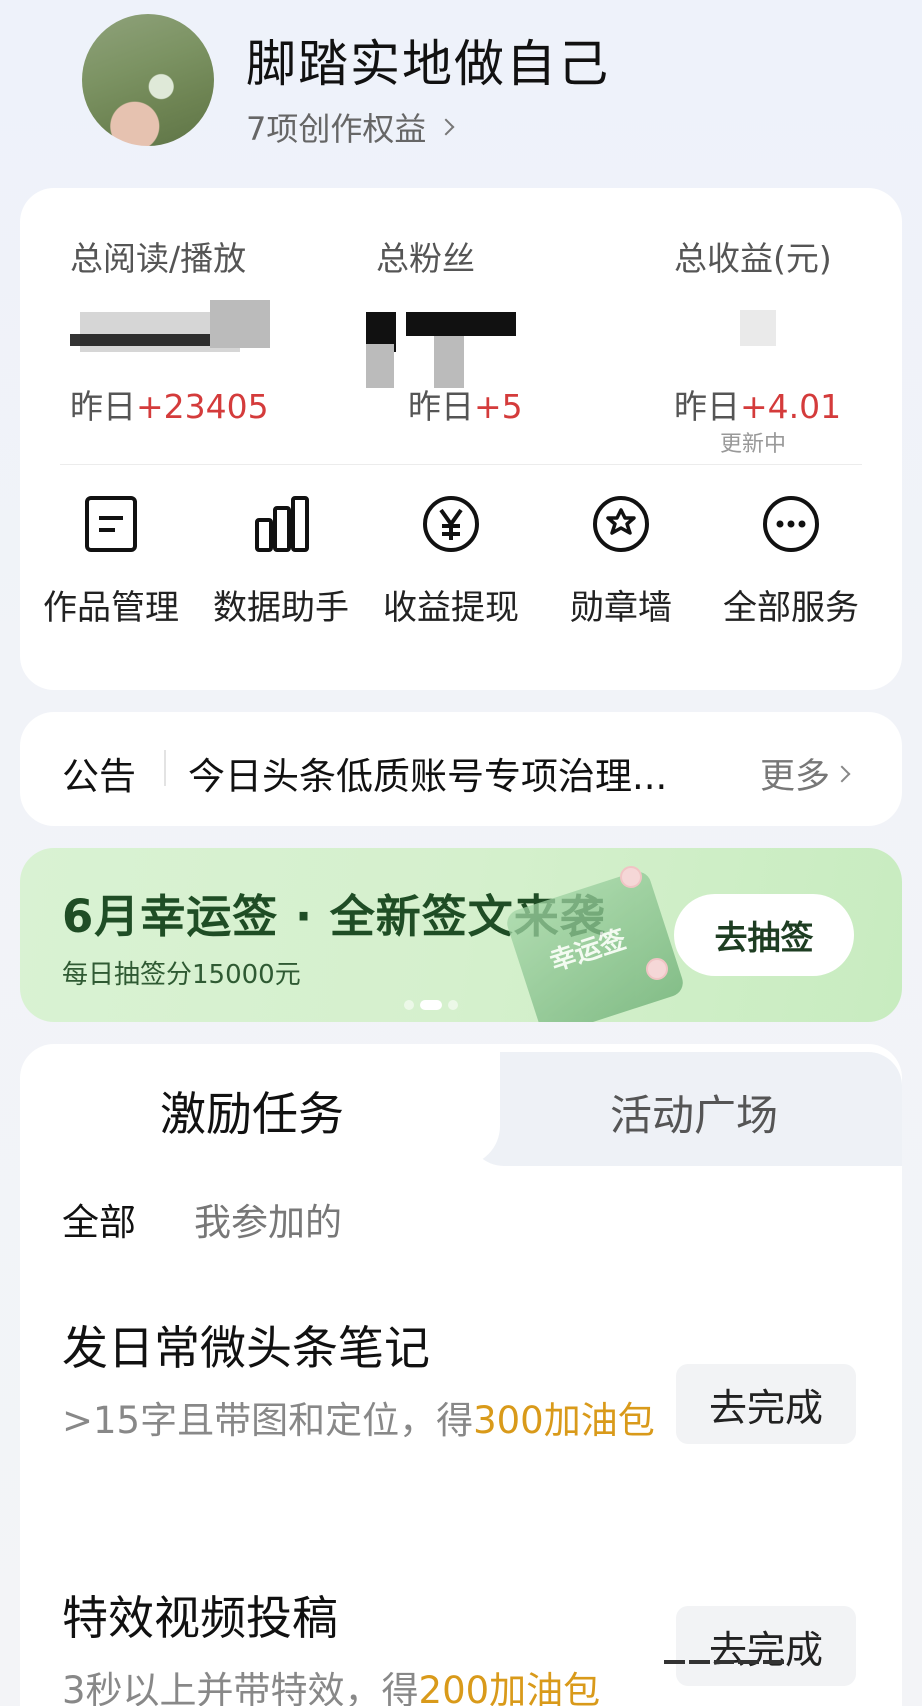 This screenshot has width=922, height=1706. I want to click on service-data-assistant: 数据助手, so click(281, 561).